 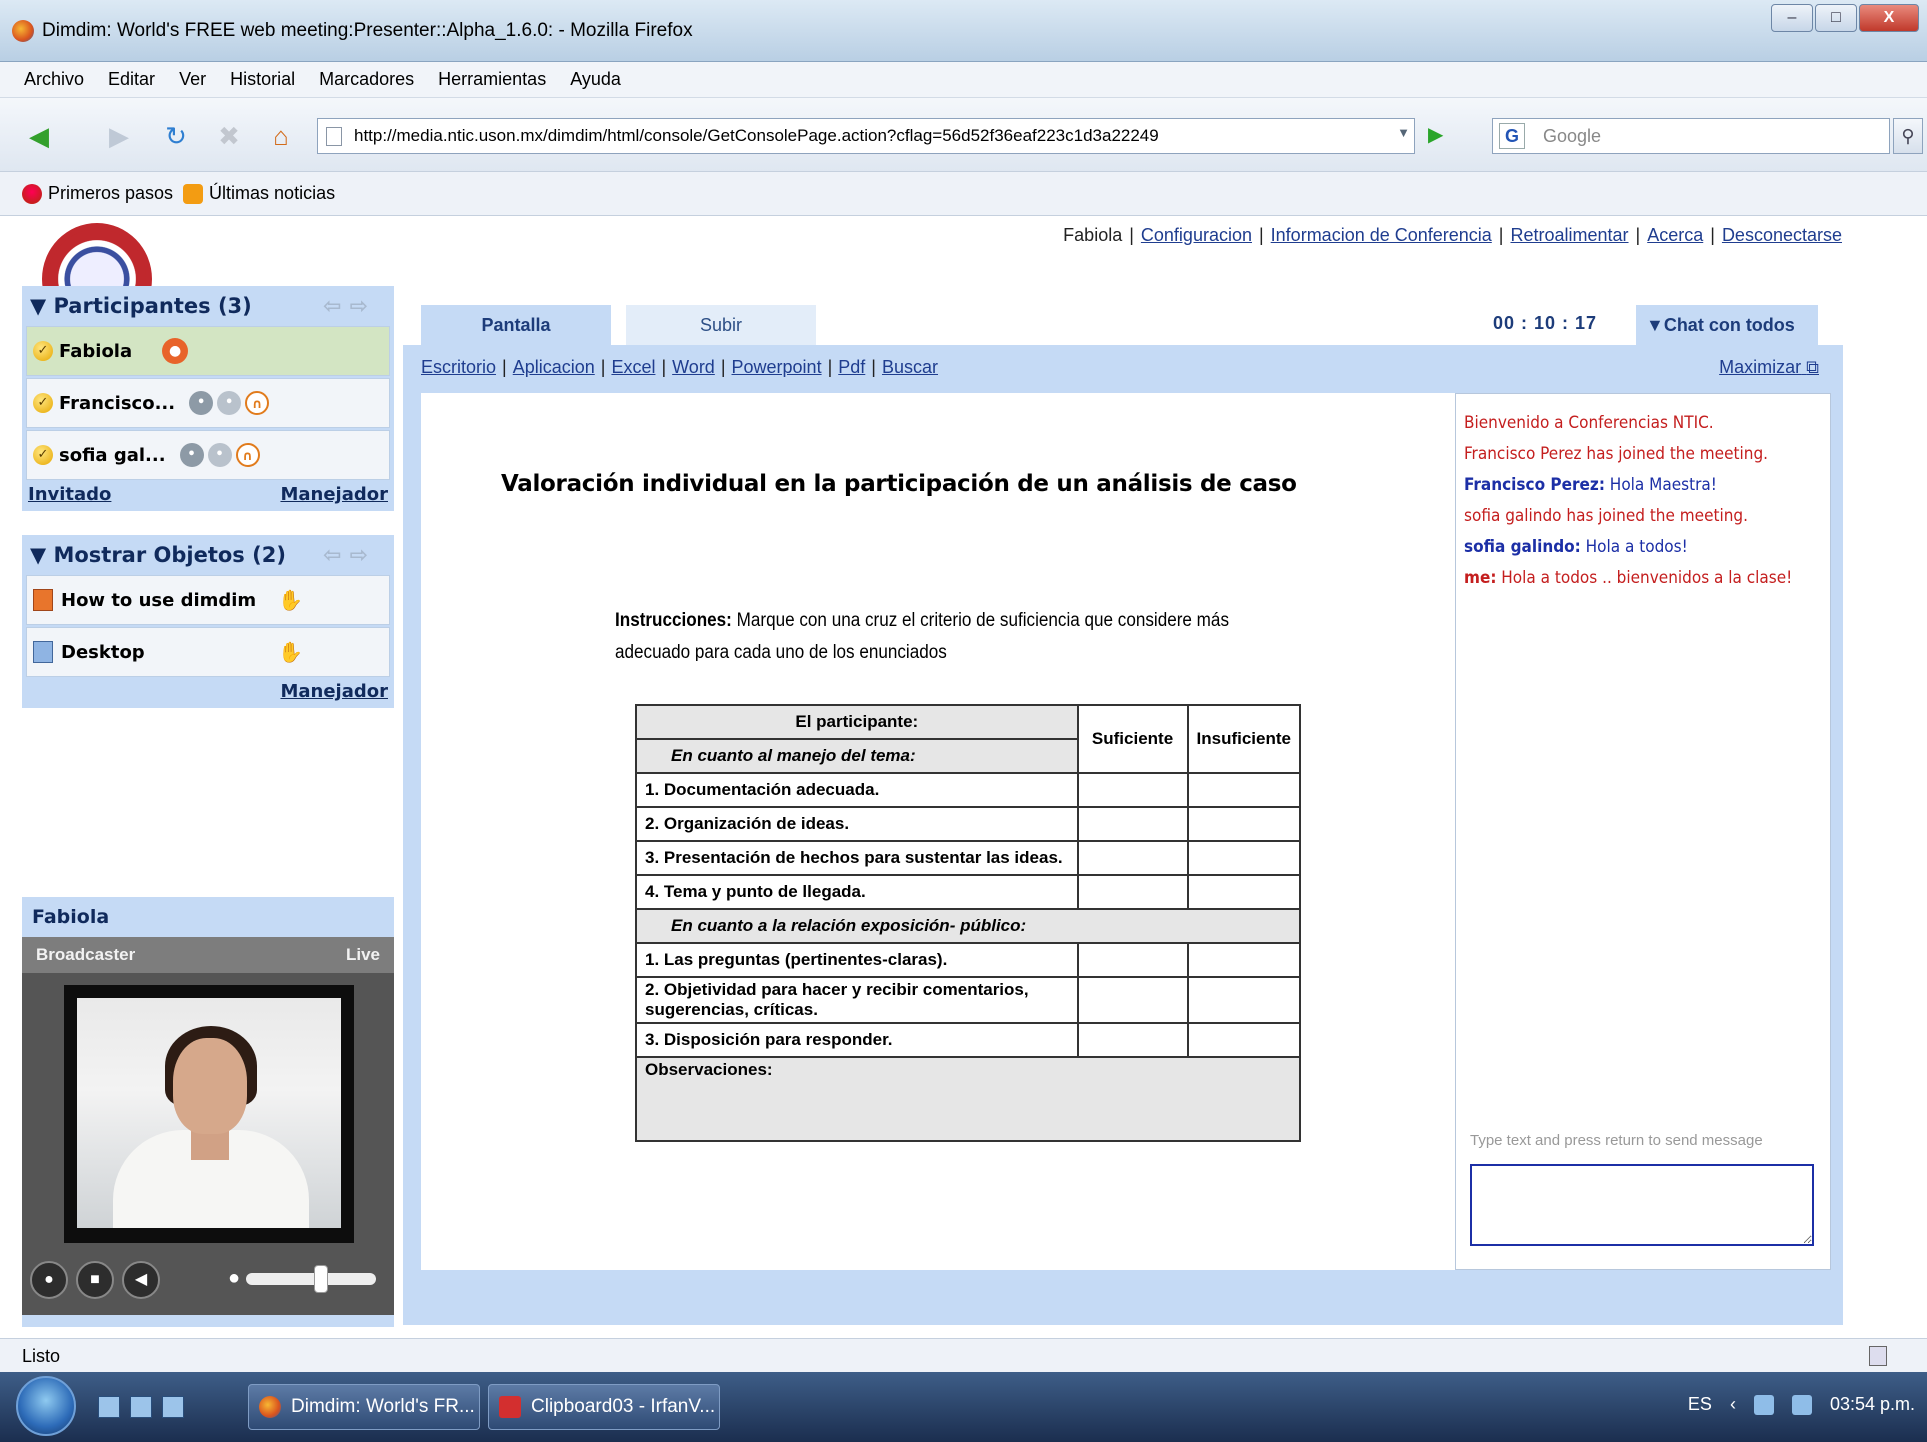 I want to click on url-dropdown-icon: ▼, so click(x=1403, y=132).